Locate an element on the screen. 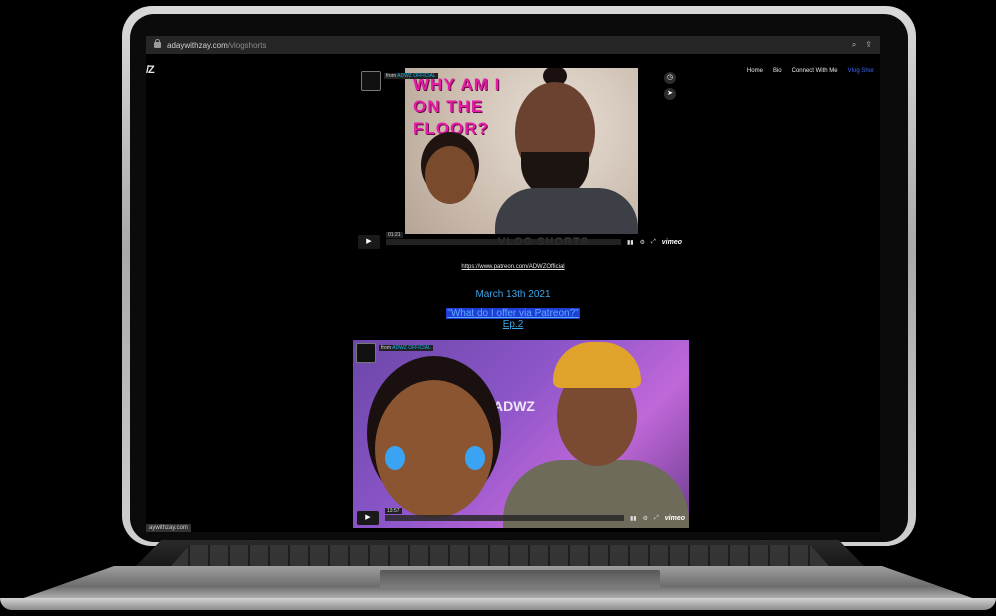 The width and height of the screenshot is (996, 616). keyboard is located at coordinates (500, 556).